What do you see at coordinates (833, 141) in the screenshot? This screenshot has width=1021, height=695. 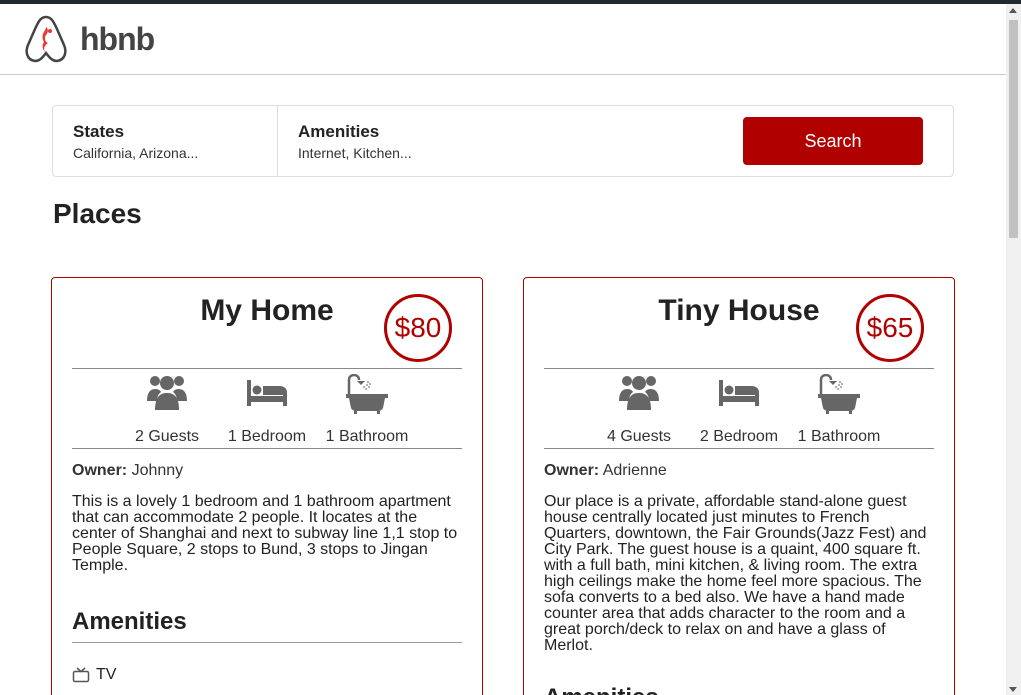 I see `search-button: Search` at bounding box center [833, 141].